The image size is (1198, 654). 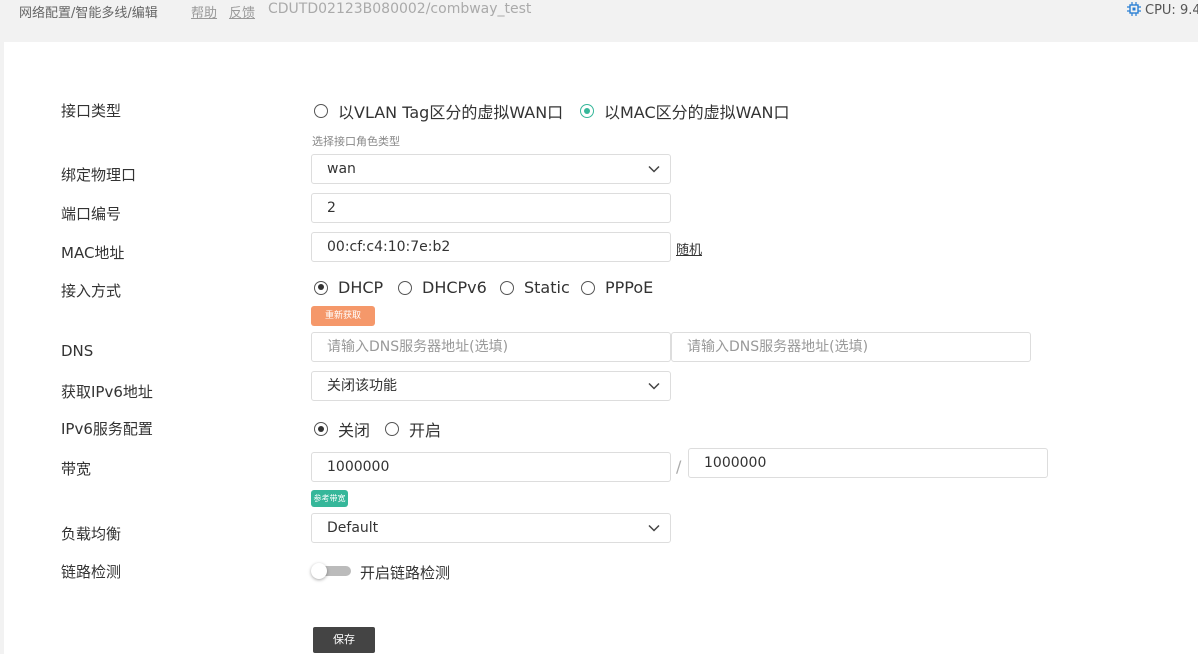 I want to click on radio-label: 以VLAN Tag区分的虚拟WAN口, so click(x=451, y=112).